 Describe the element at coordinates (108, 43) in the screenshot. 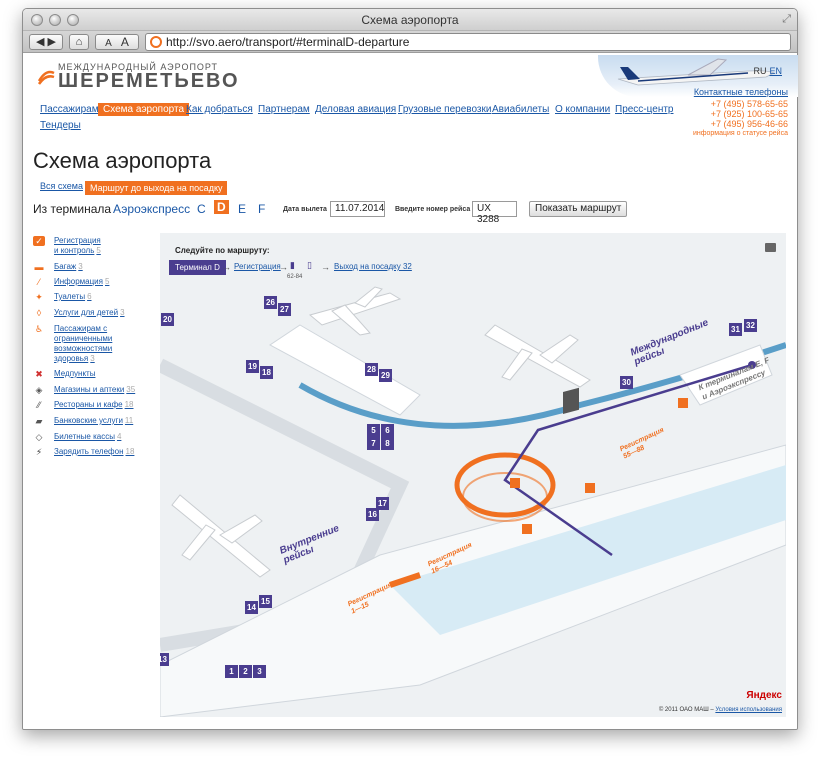

I see `font-smaller-button: A` at that location.